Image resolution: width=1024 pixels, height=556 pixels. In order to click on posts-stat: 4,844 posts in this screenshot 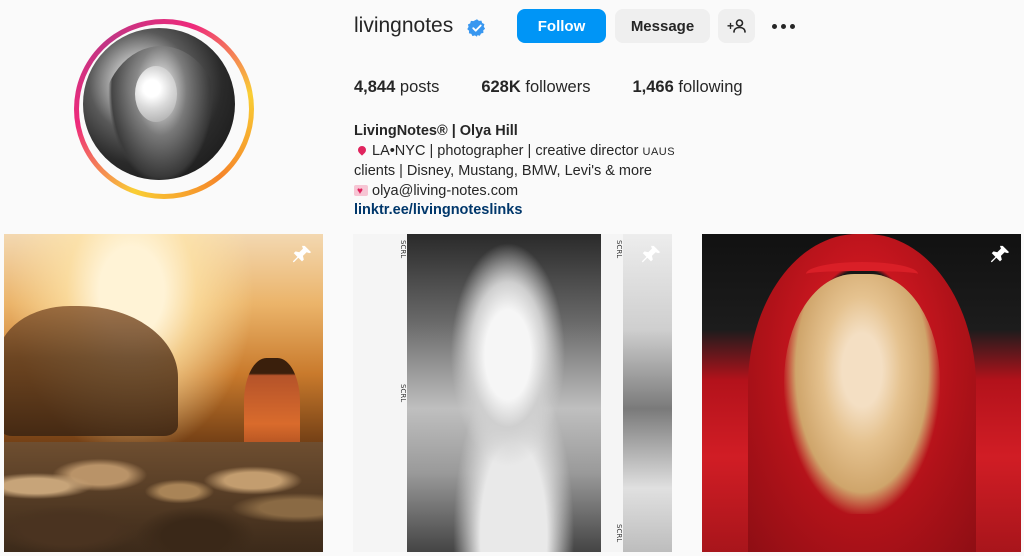, I will do `click(396, 87)`.